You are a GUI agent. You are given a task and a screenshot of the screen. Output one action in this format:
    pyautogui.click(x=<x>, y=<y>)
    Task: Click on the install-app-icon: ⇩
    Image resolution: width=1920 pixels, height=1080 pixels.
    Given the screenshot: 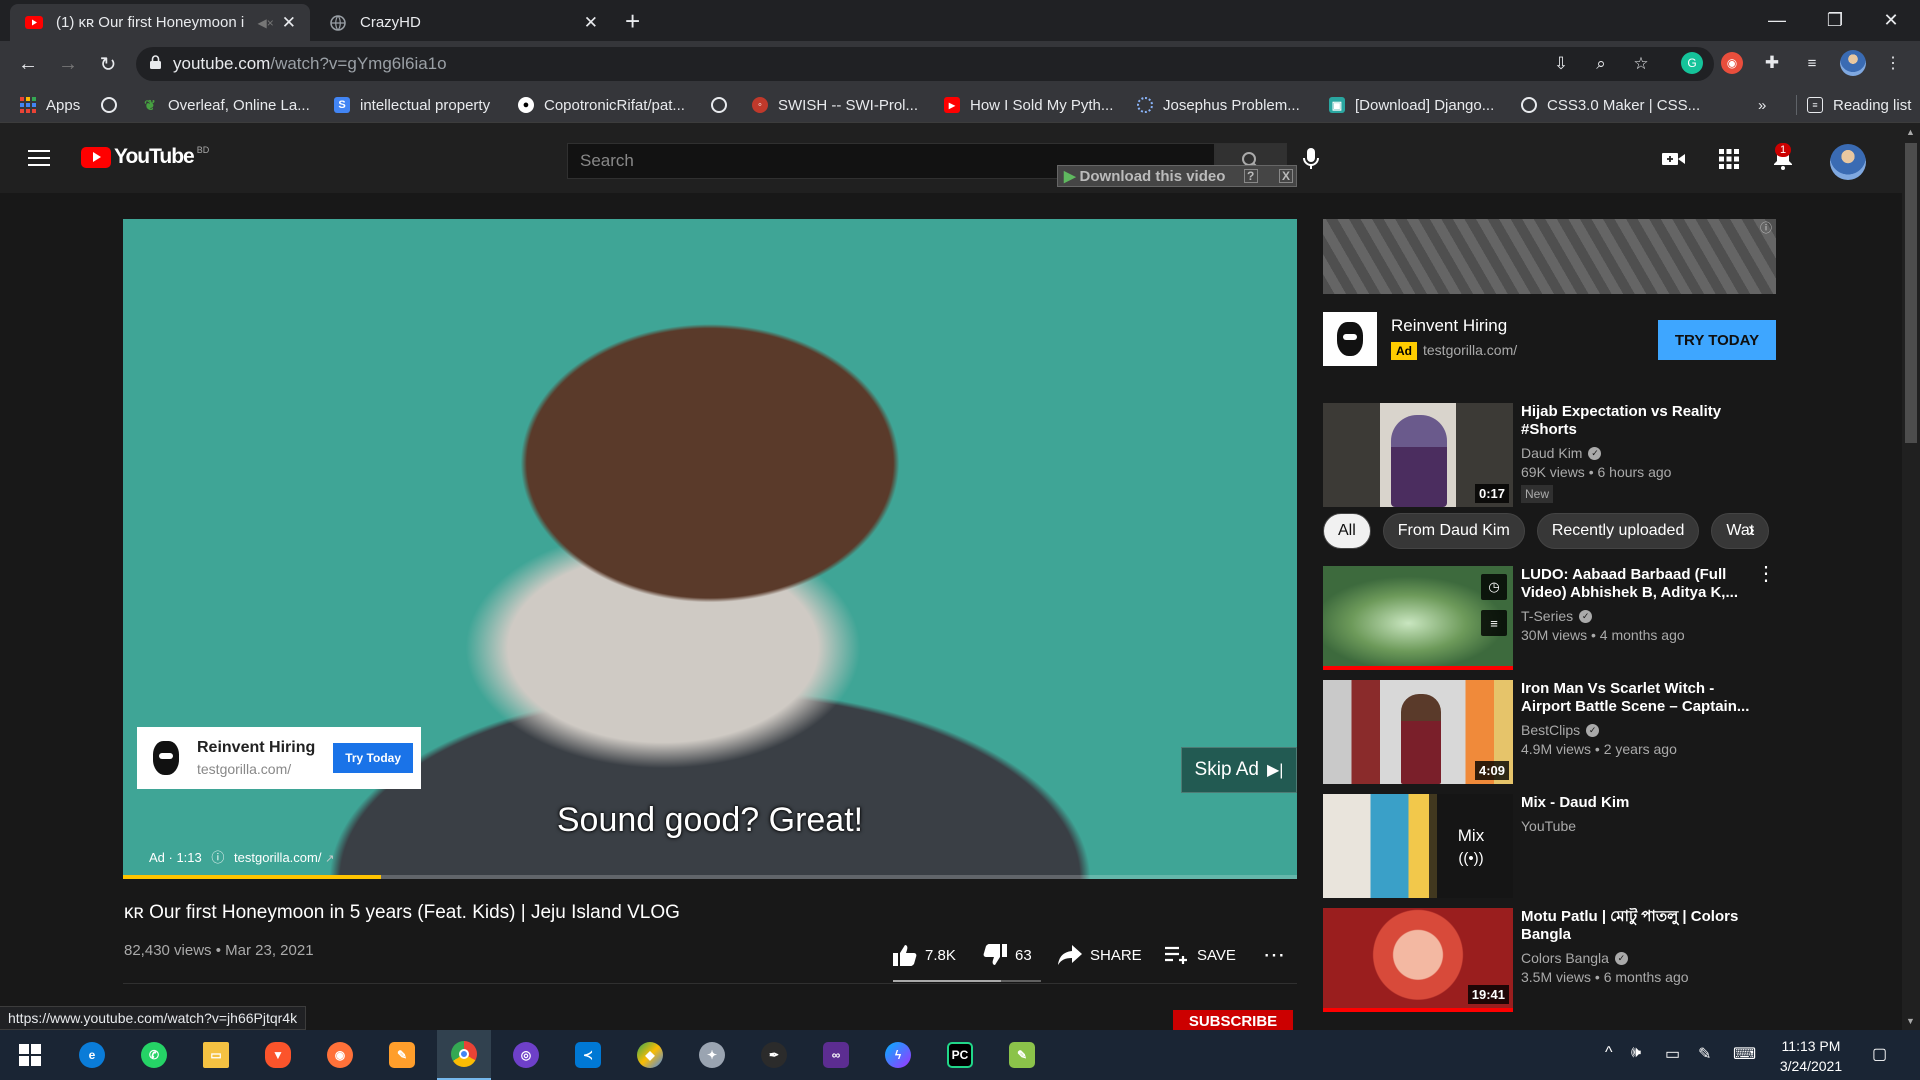 What is the action you would take?
    pyautogui.click(x=1561, y=64)
    